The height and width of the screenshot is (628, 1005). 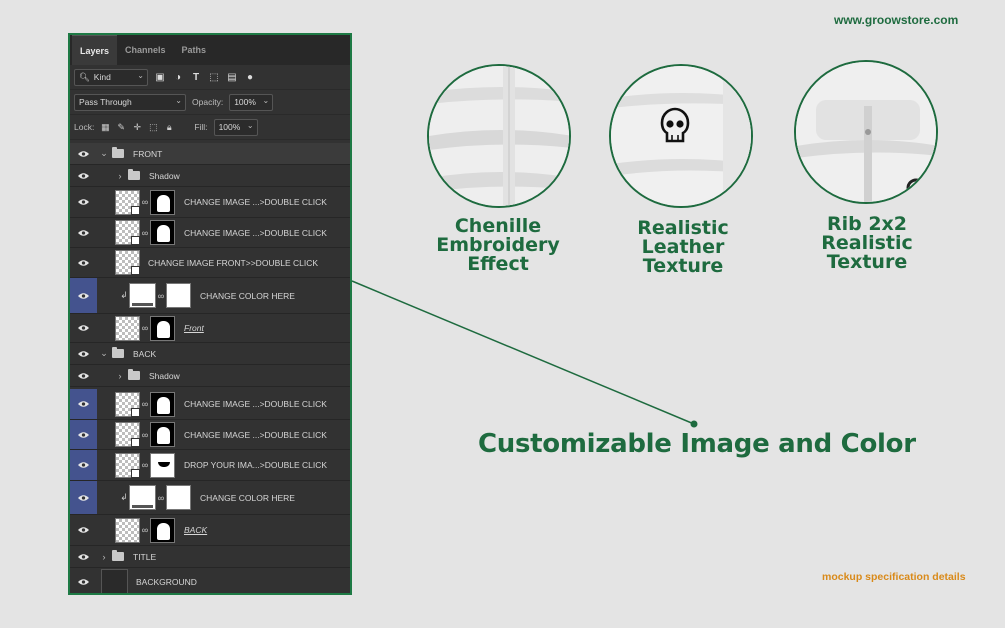 I want to click on rib-detail-image, so click(x=866, y=132).